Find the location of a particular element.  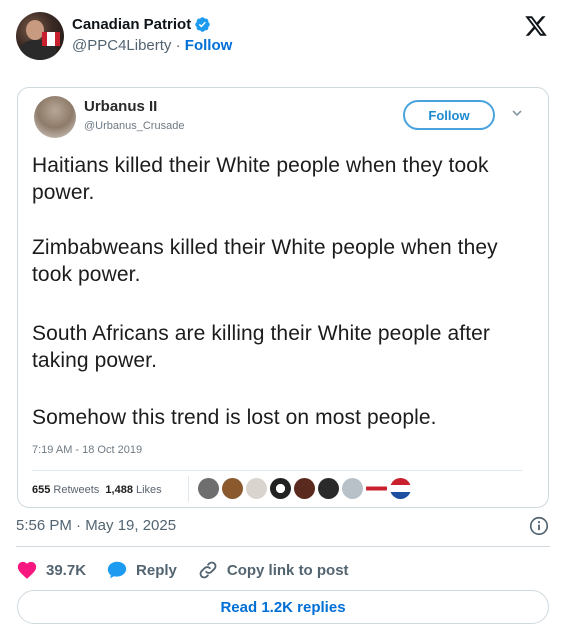

author-handle-row: @PPC4Liberty · Follow is located at coordinates (152, 45).